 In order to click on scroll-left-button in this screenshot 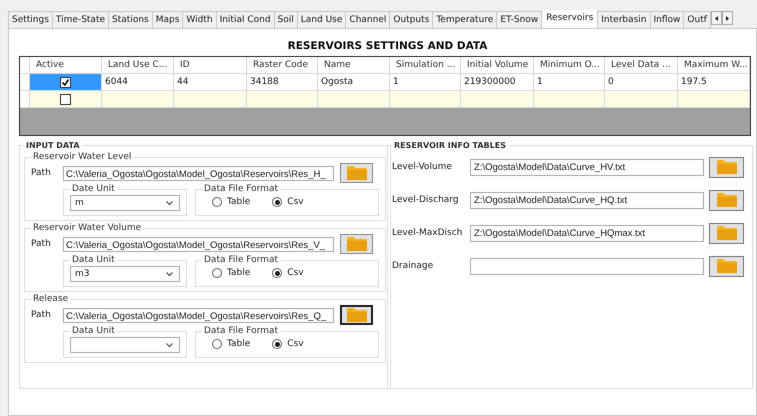, I will do `click(716, 18)`.